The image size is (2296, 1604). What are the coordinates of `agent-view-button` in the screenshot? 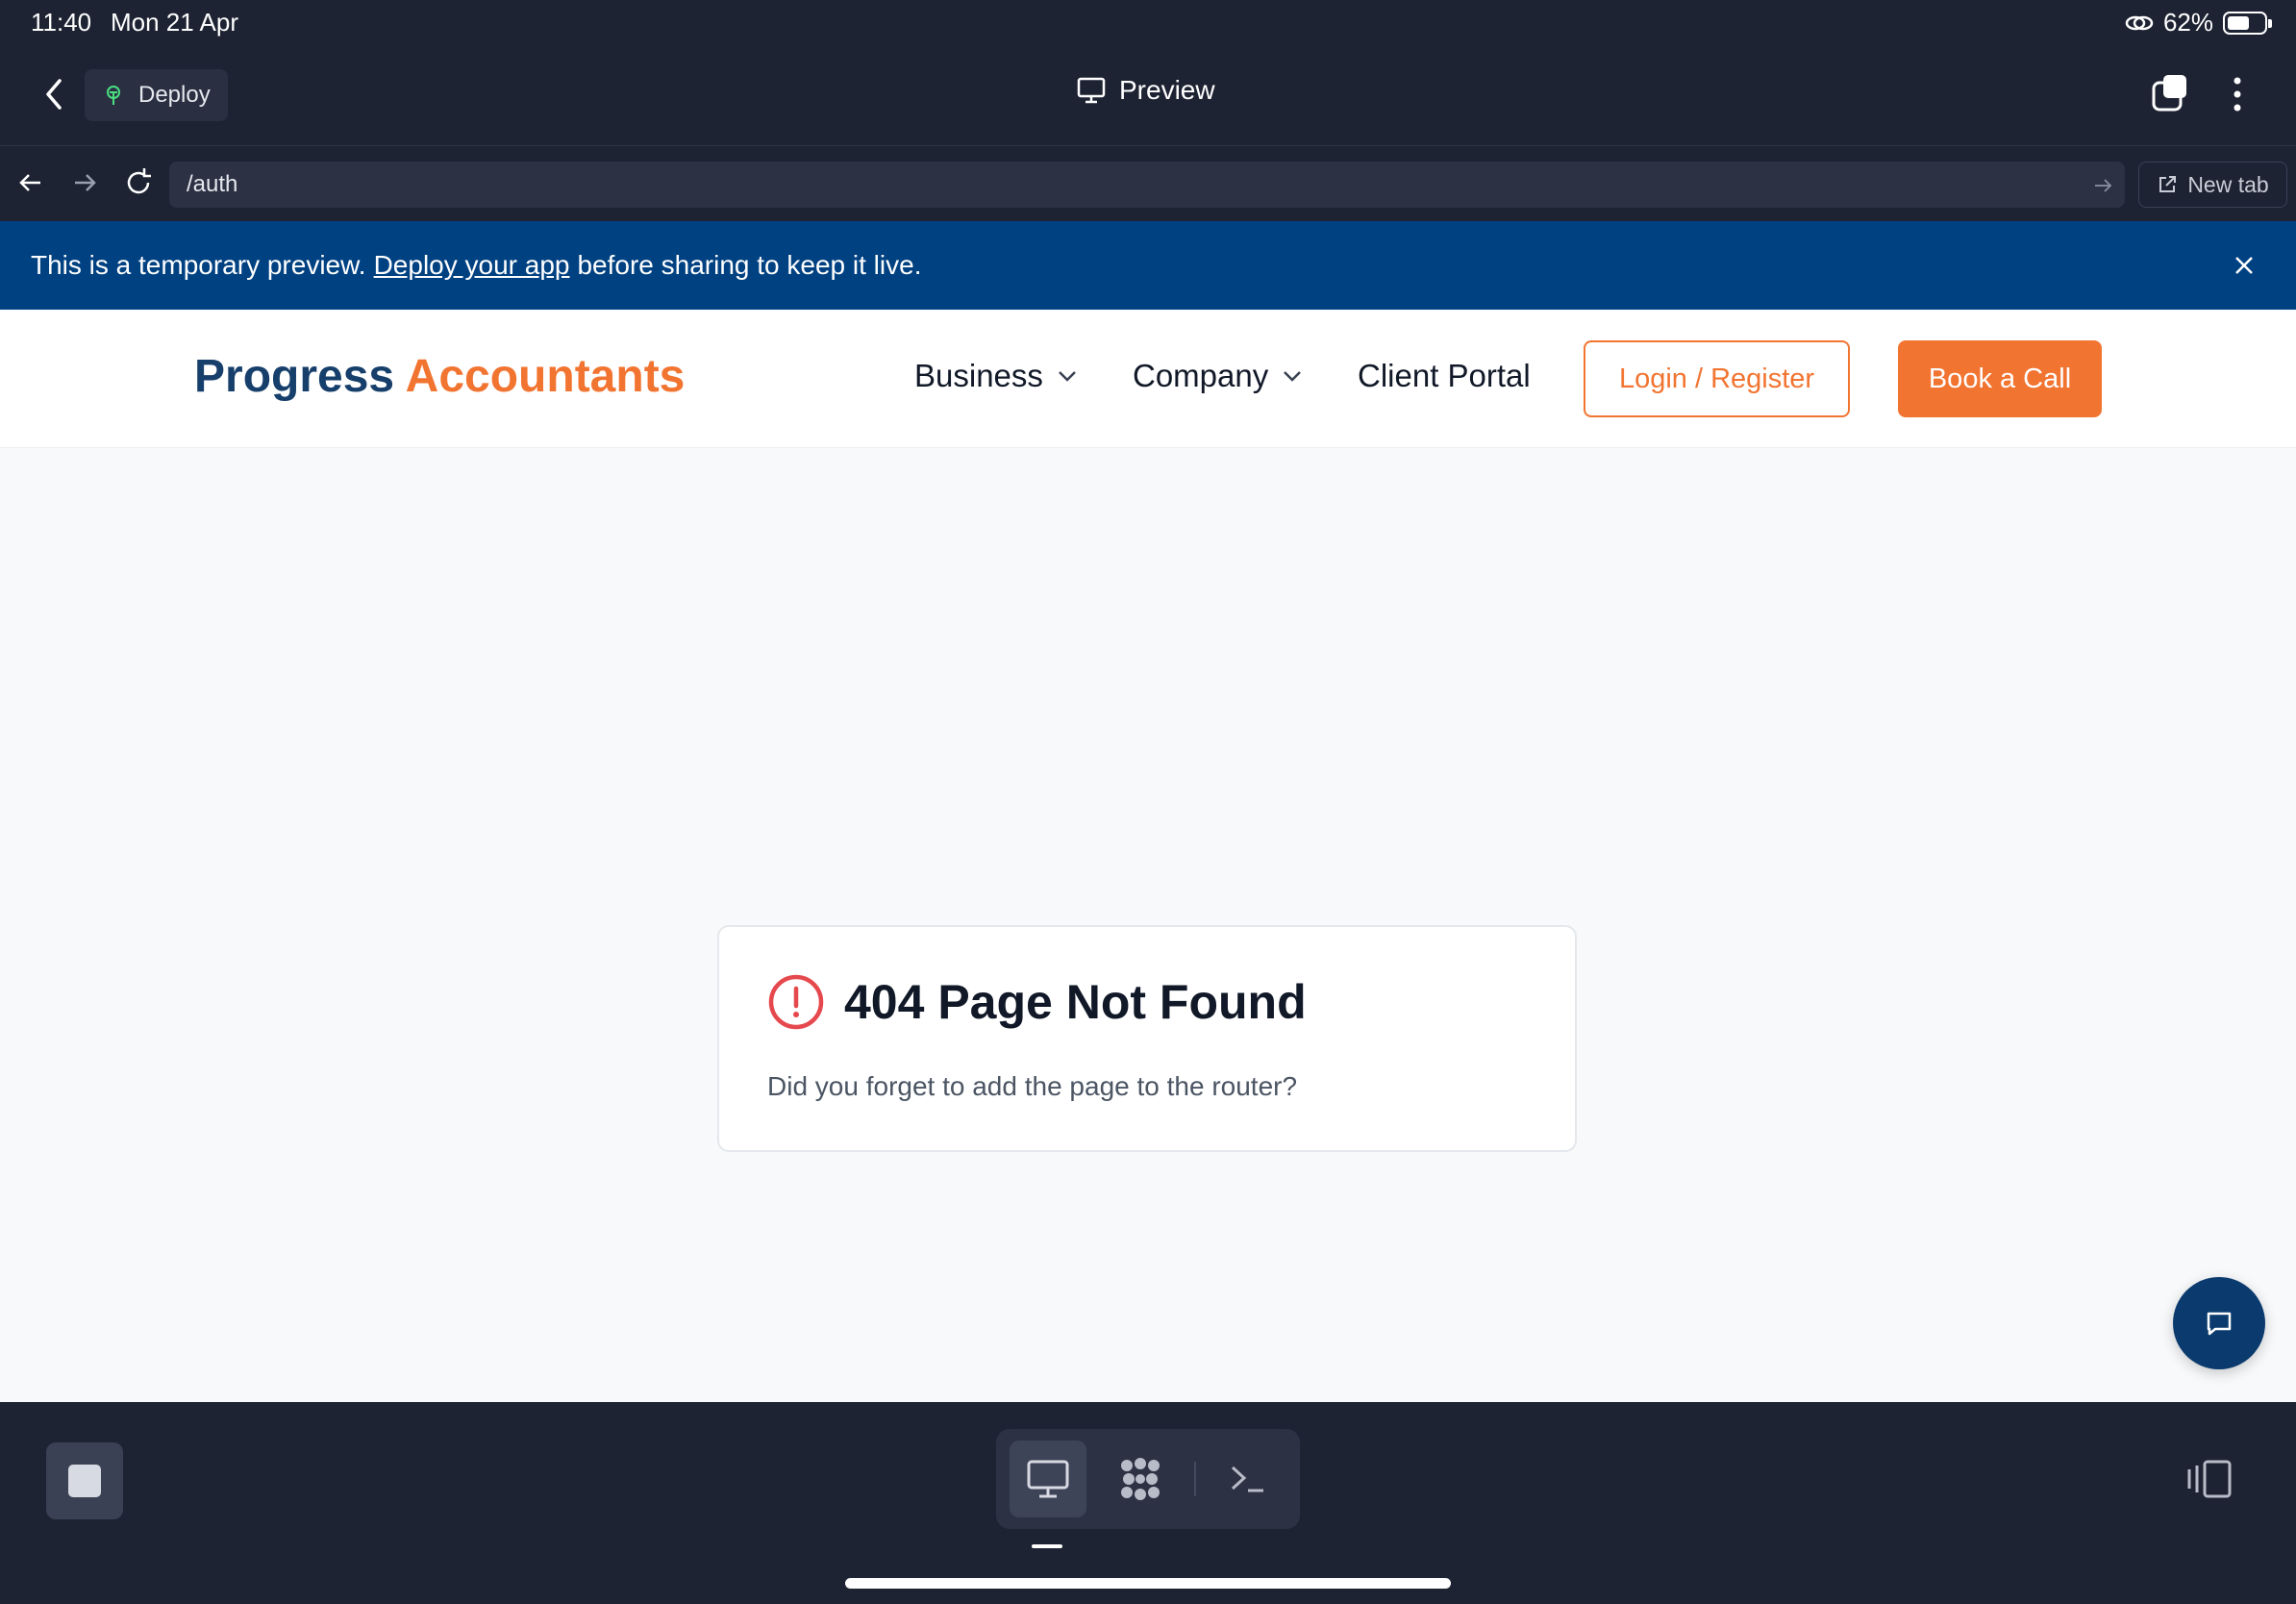 It's located at (1140, 1479).